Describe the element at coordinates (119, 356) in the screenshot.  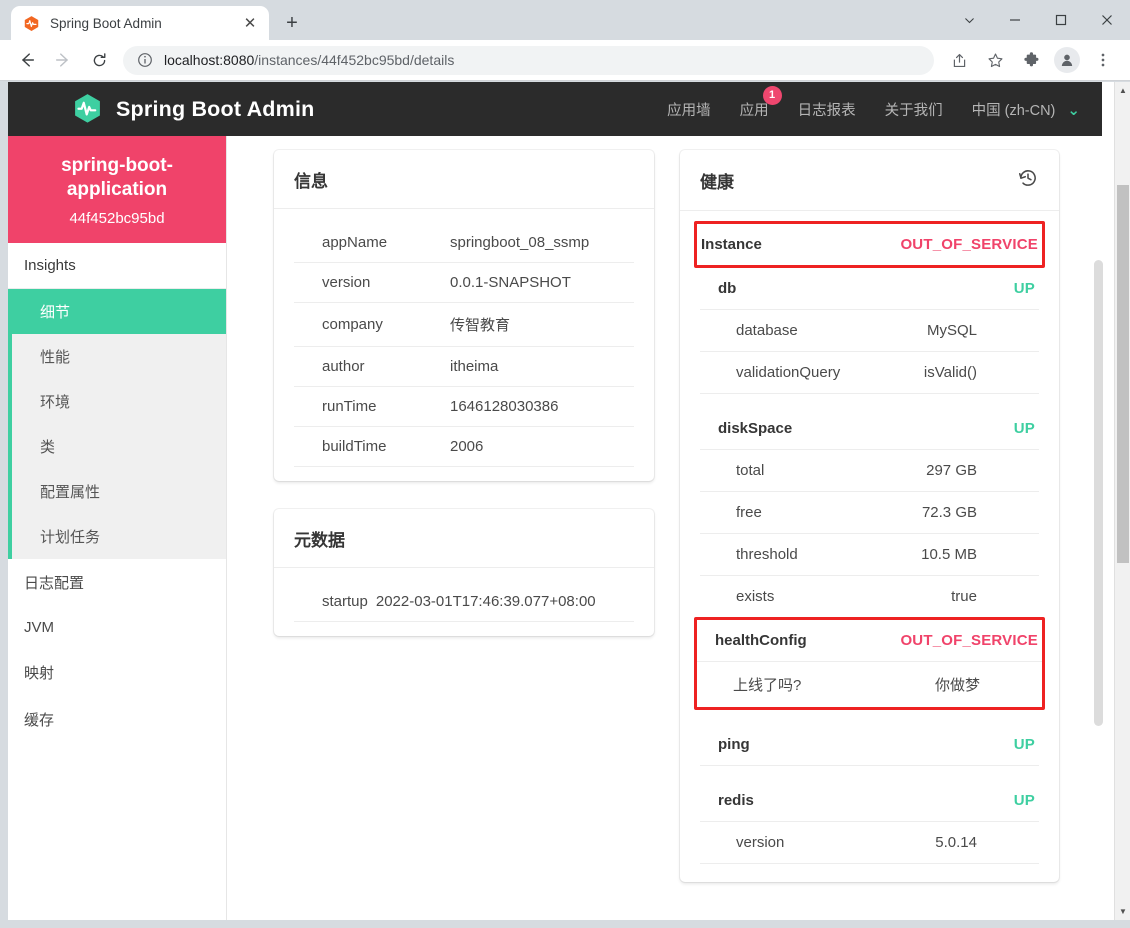
I see `sidebar-item-performance: 性能` at that location.